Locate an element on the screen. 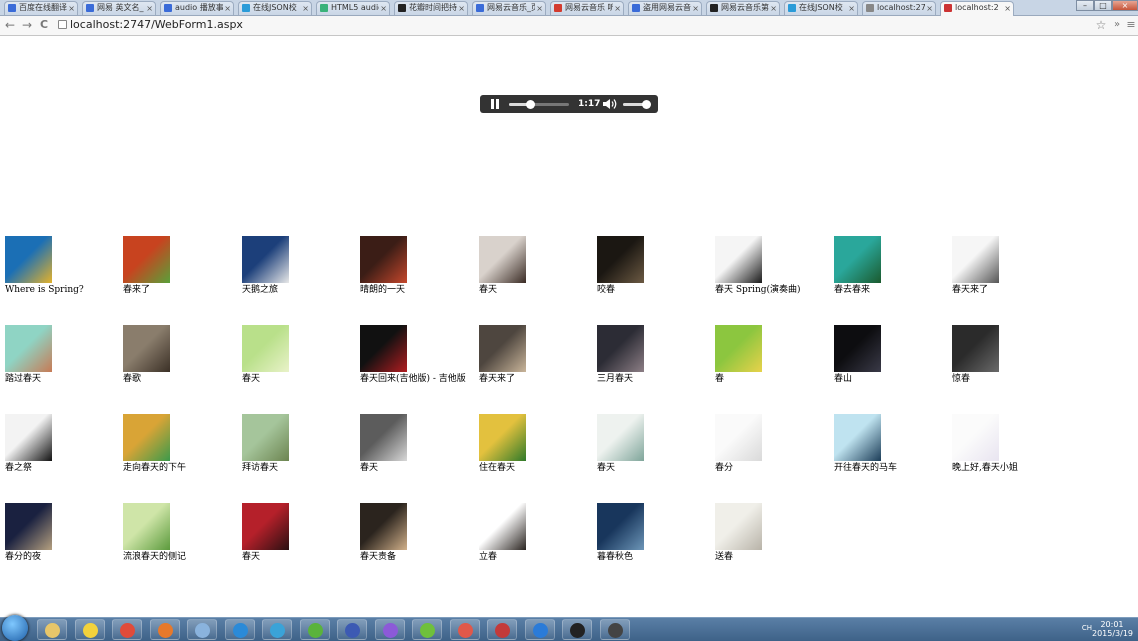  song-title: 踏过春天 is located at coordinates (61, 379).